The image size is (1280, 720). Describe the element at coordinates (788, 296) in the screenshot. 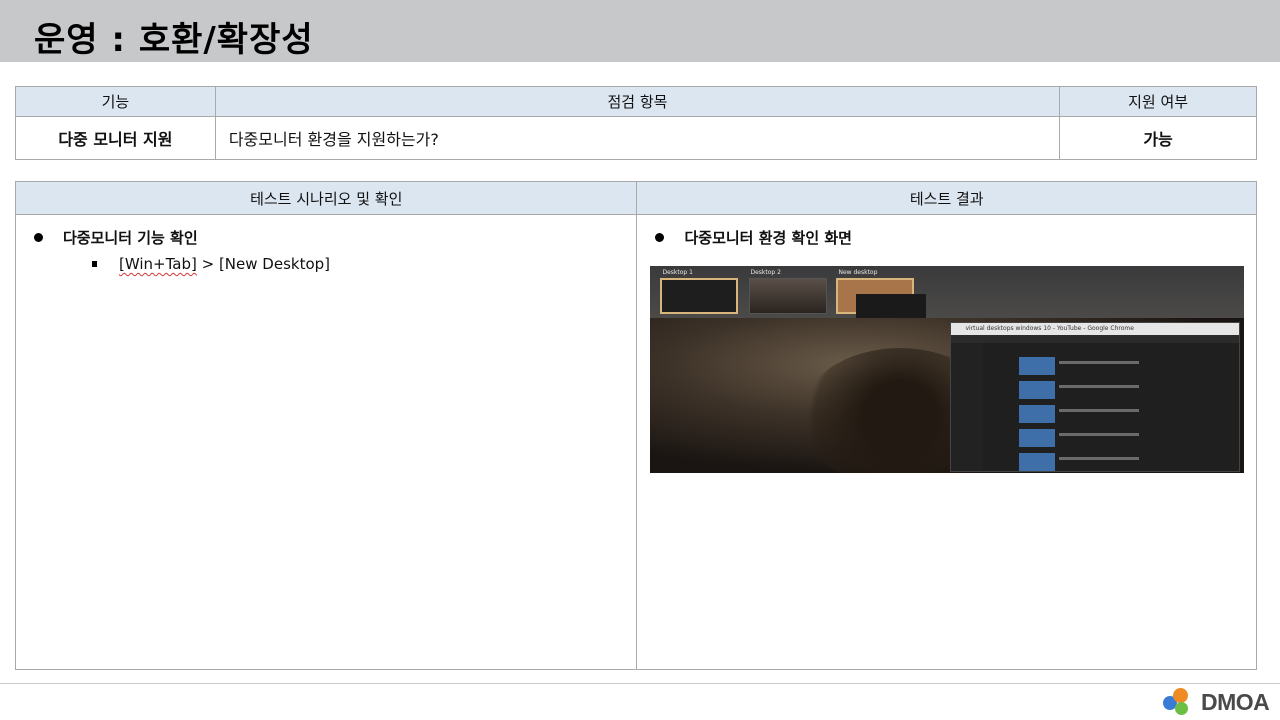

I see `desktop-2-thumbnail` at that location.